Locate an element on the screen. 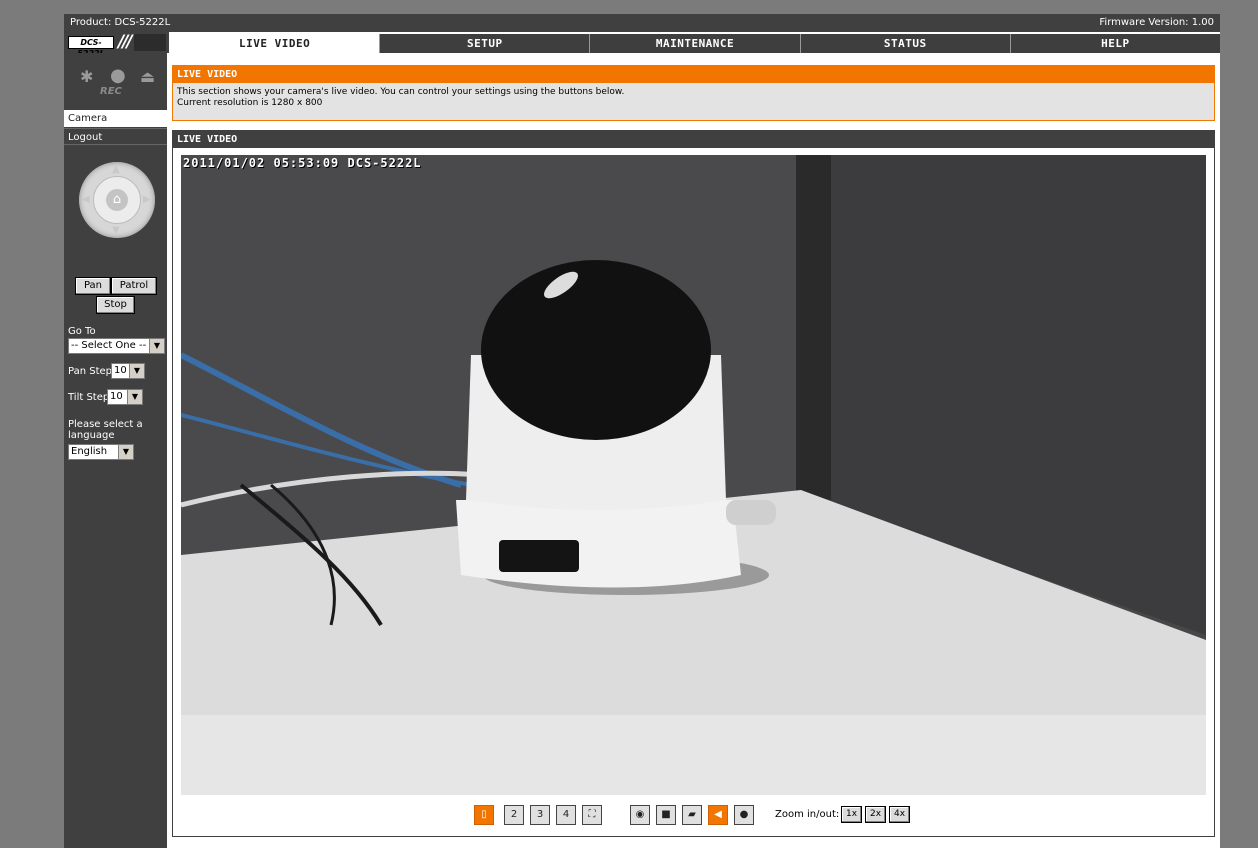 The width and height of the screenshot is (1258, 848). sidebar-item-camera: Camera is located at coordinates (115, 118).